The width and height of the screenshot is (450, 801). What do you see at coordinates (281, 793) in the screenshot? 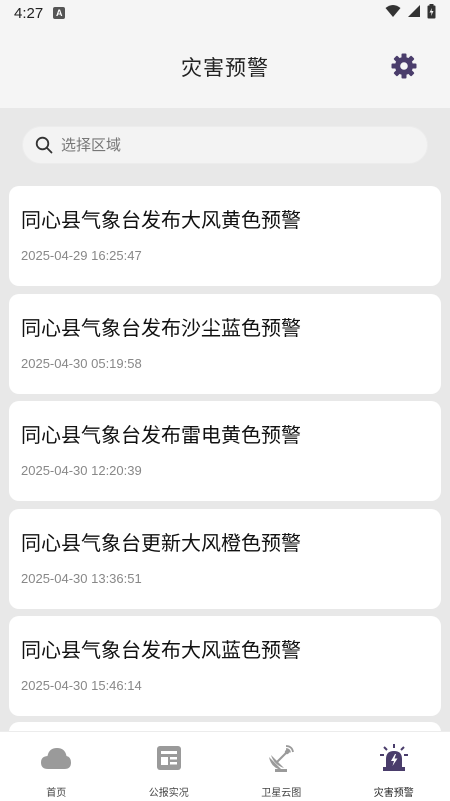
I see `nav-label: 卫星云图` at bounding box center [281, 793].